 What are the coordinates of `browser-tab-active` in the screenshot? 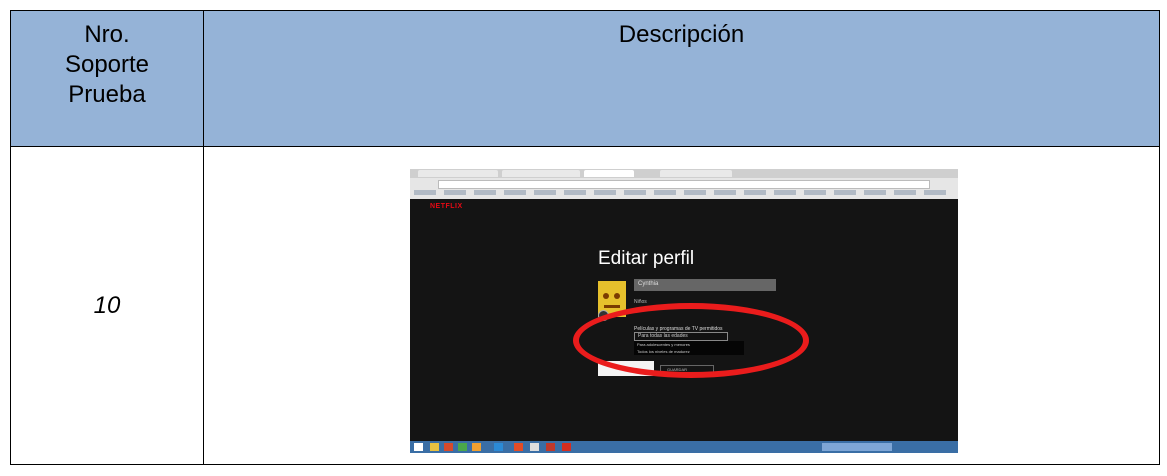 It's located at (609, 173).